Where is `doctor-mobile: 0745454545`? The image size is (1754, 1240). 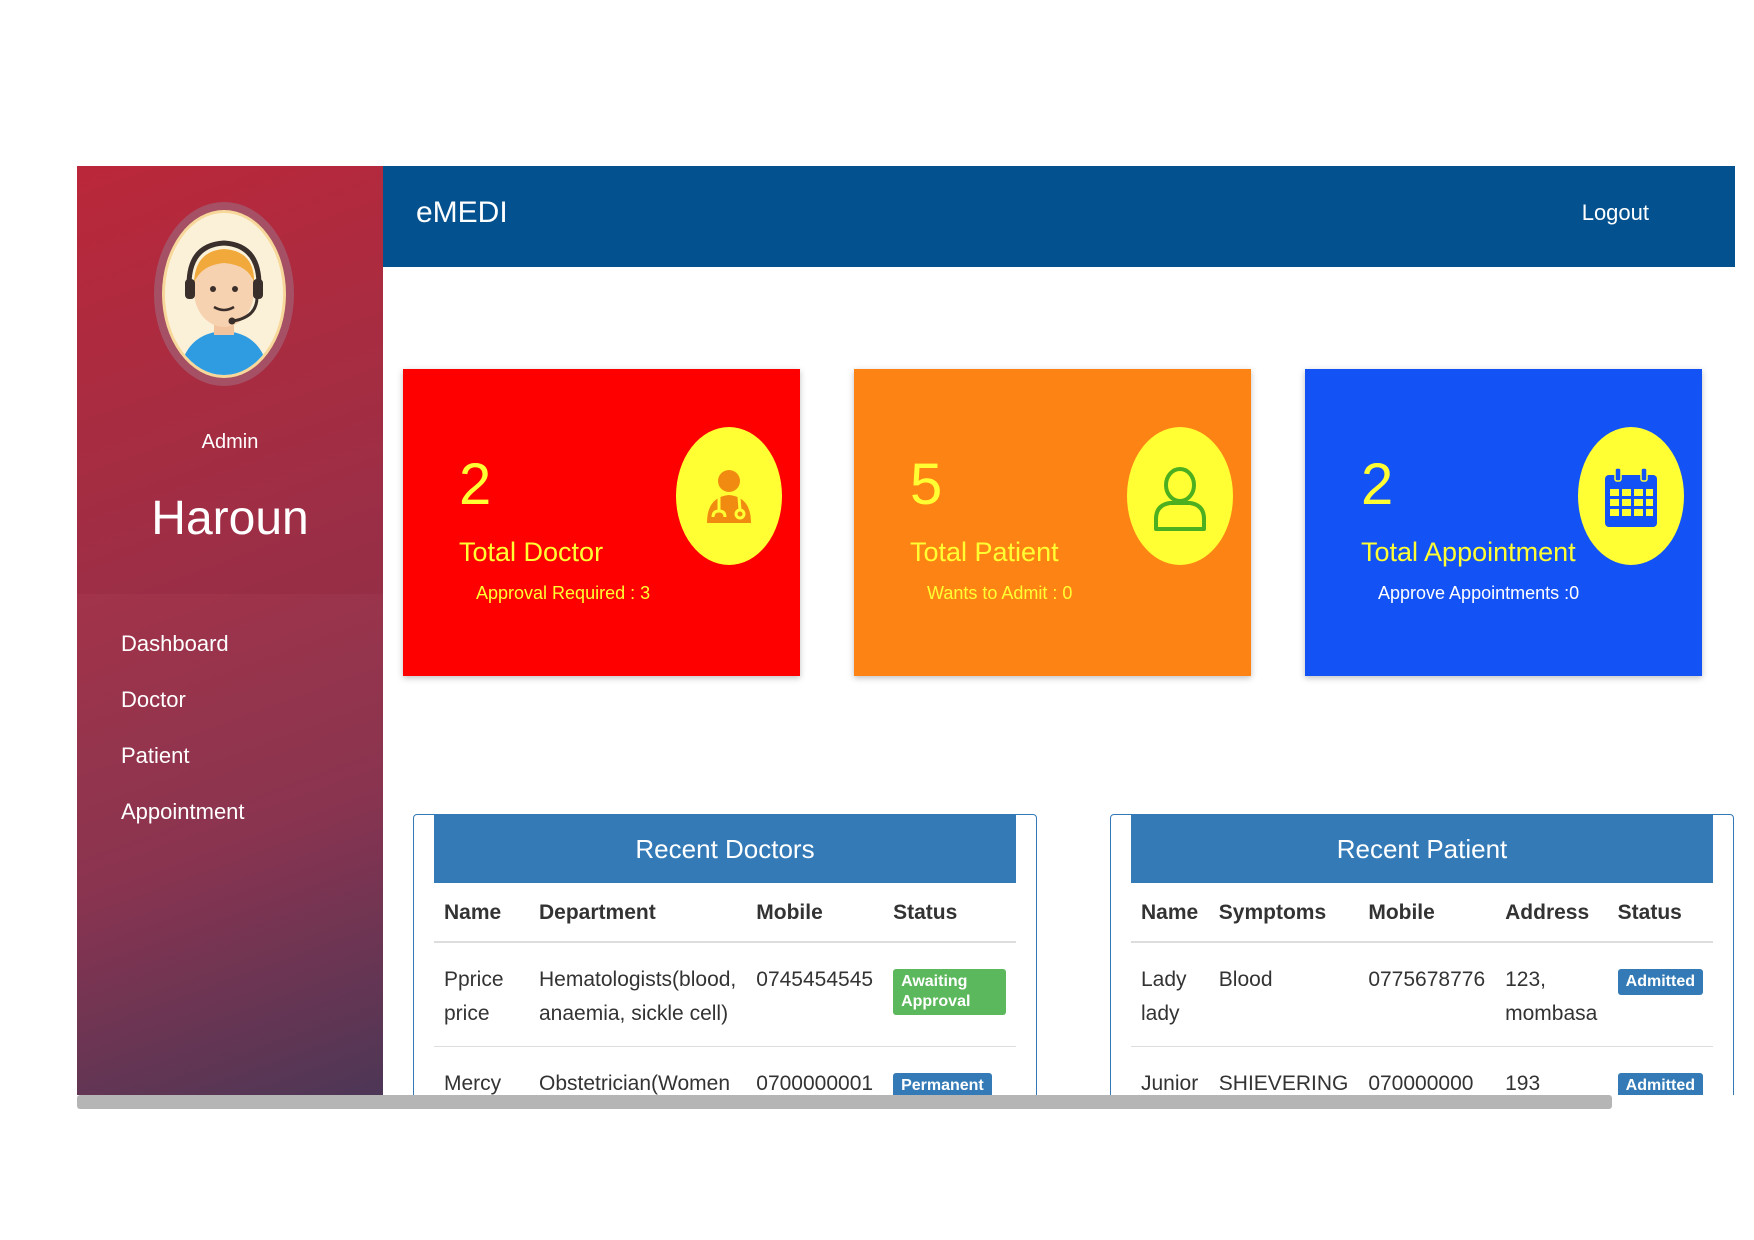 doctor-mobile: 0745454545 is located at coordinates (815, 994).